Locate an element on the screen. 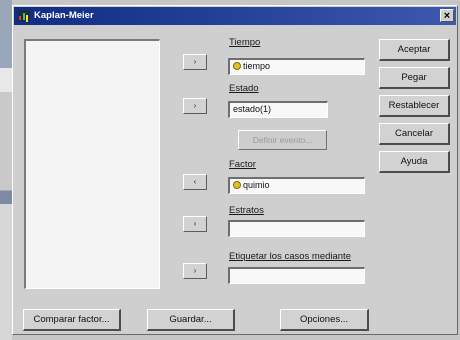 This screenshot has height=340, width=460. estratos-field is located at coordinates (296, 228).